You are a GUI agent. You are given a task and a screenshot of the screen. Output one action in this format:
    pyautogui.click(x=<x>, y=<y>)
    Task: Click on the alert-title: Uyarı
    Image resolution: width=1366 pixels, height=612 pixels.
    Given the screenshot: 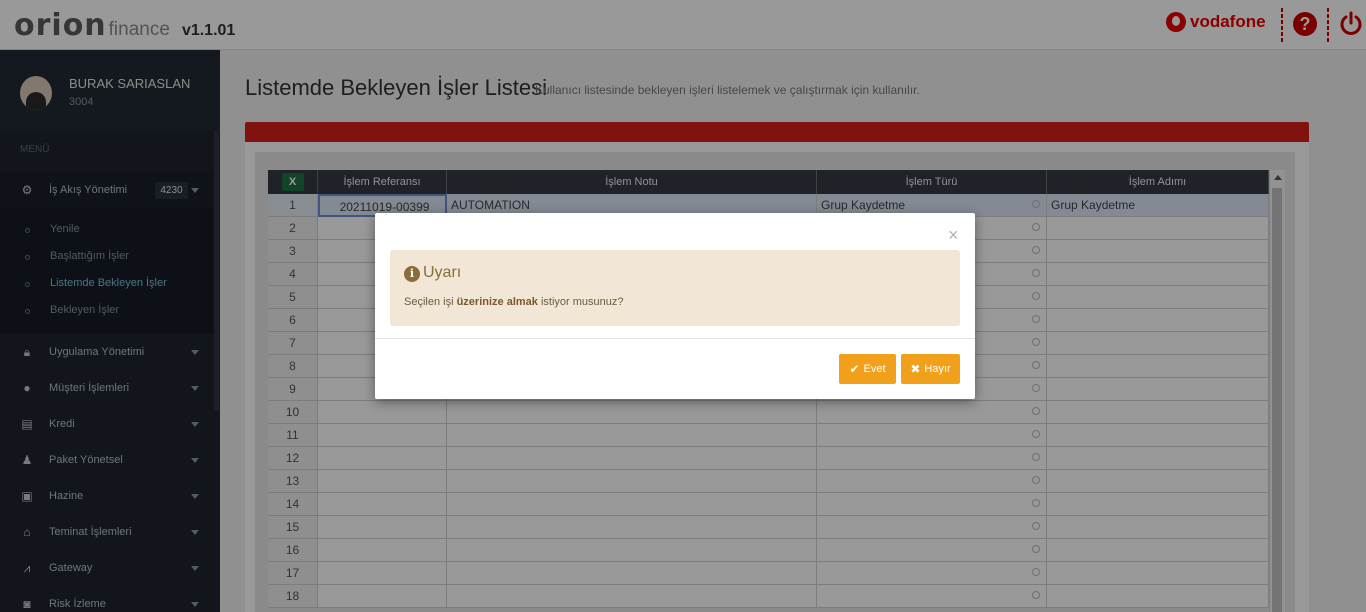 What is the action you would take?
    pyautogui.click(x=442, y=272)
    